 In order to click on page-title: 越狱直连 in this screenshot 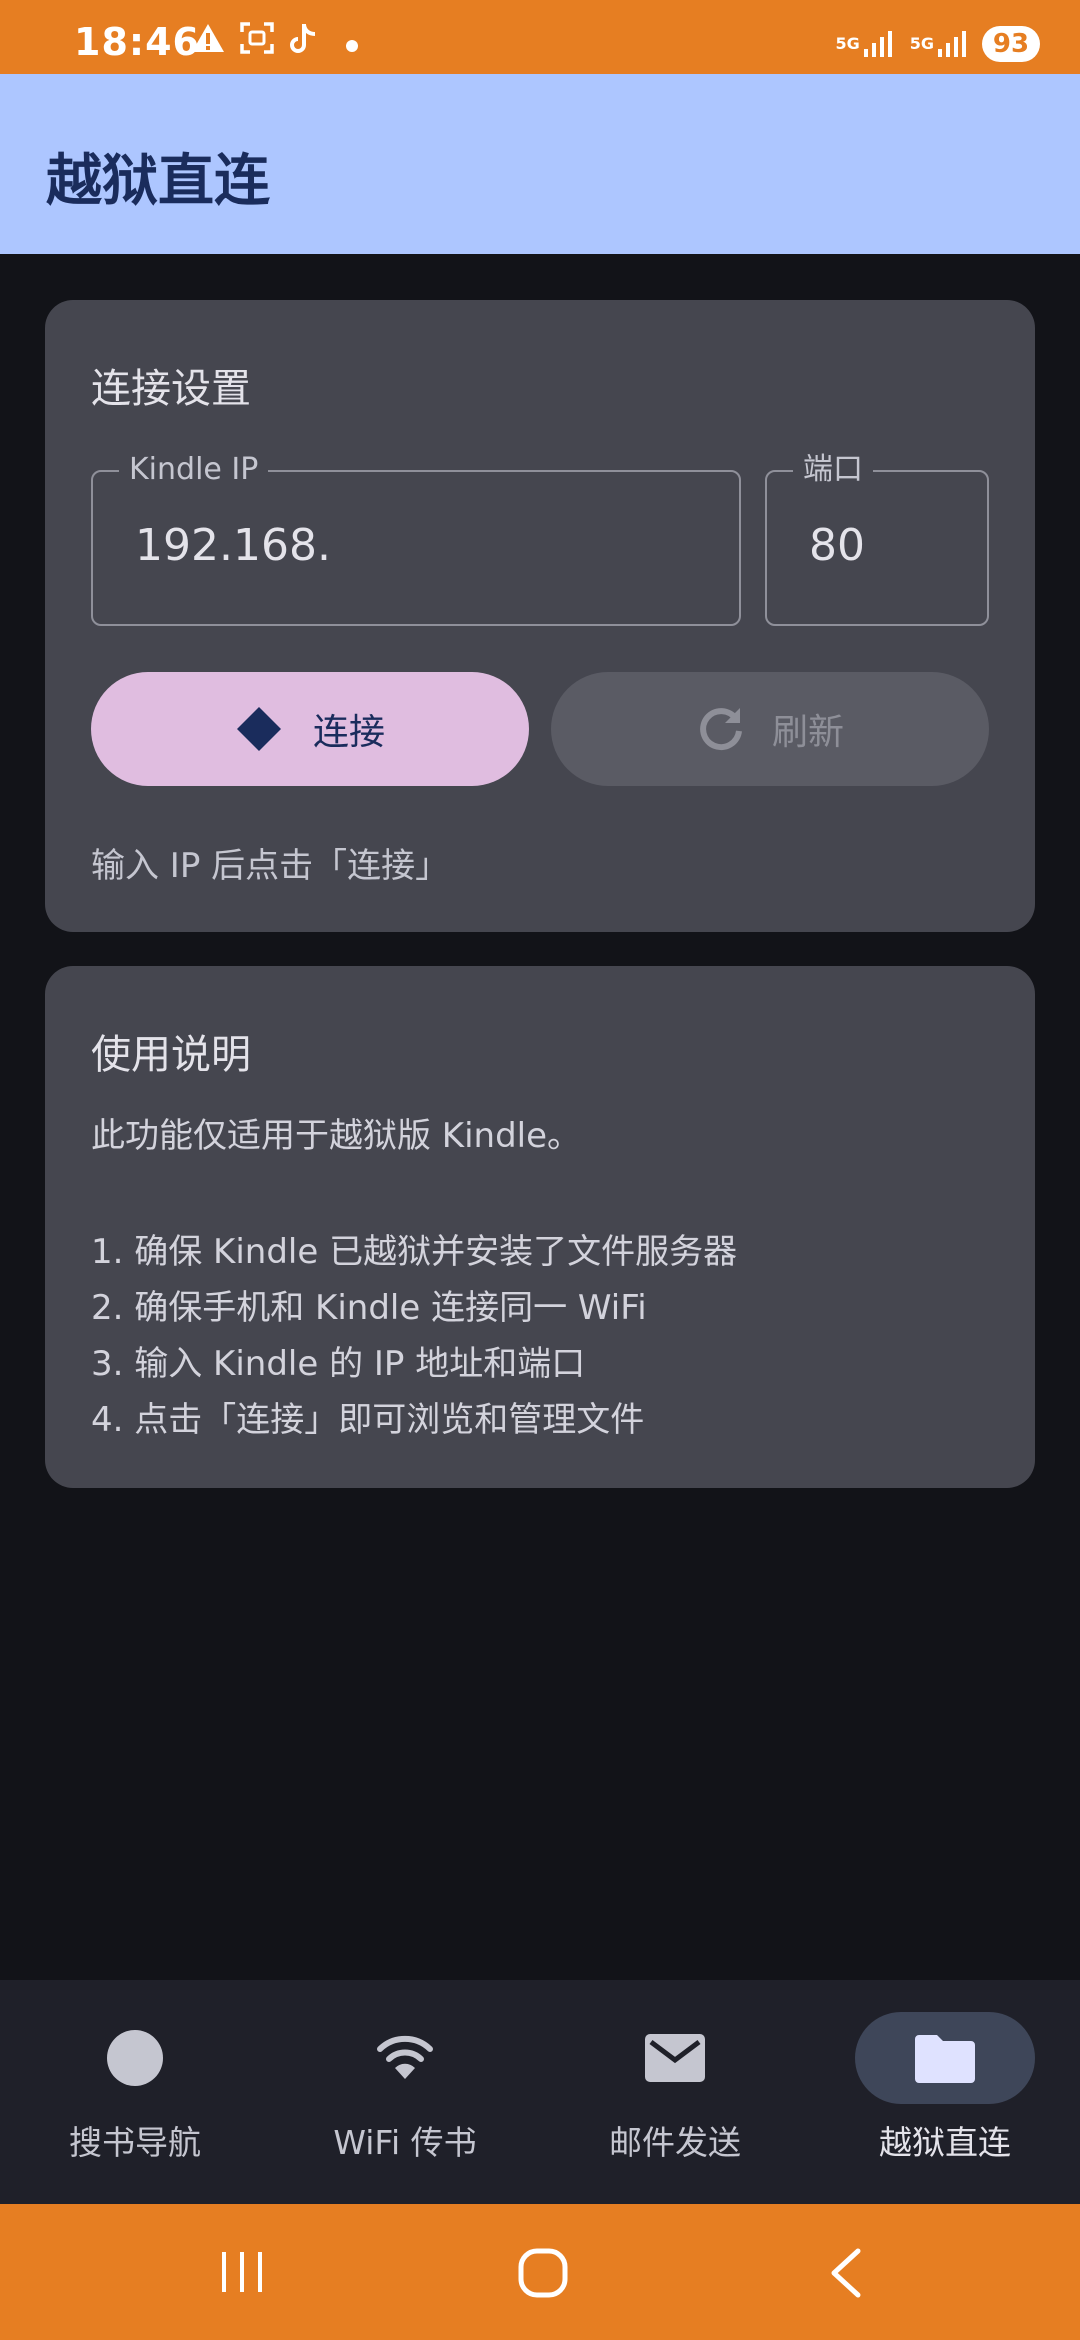, I will do `click(158, 181)`.